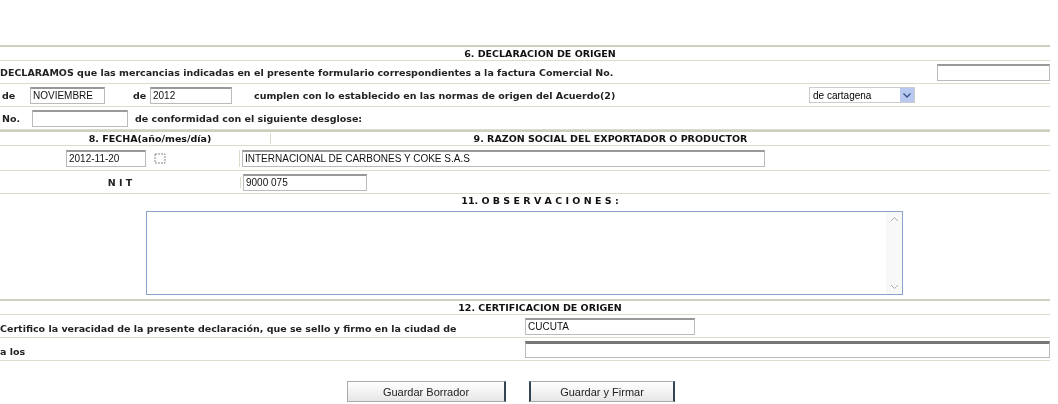 This screenshot has width=1058, height=404. I want to click on section-title: 9. RAZON SOCIAL DEL EXPORTADOR O PRODUCTOR, so click(610, 138).